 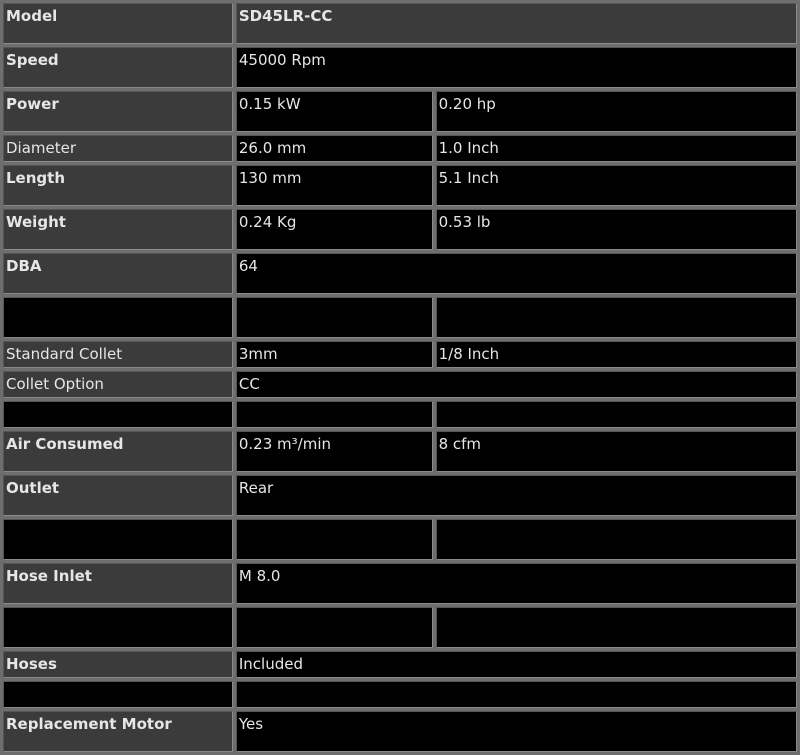 I want to click on spec-row-hoses: Hoses Included, so click(x=400, y=664).